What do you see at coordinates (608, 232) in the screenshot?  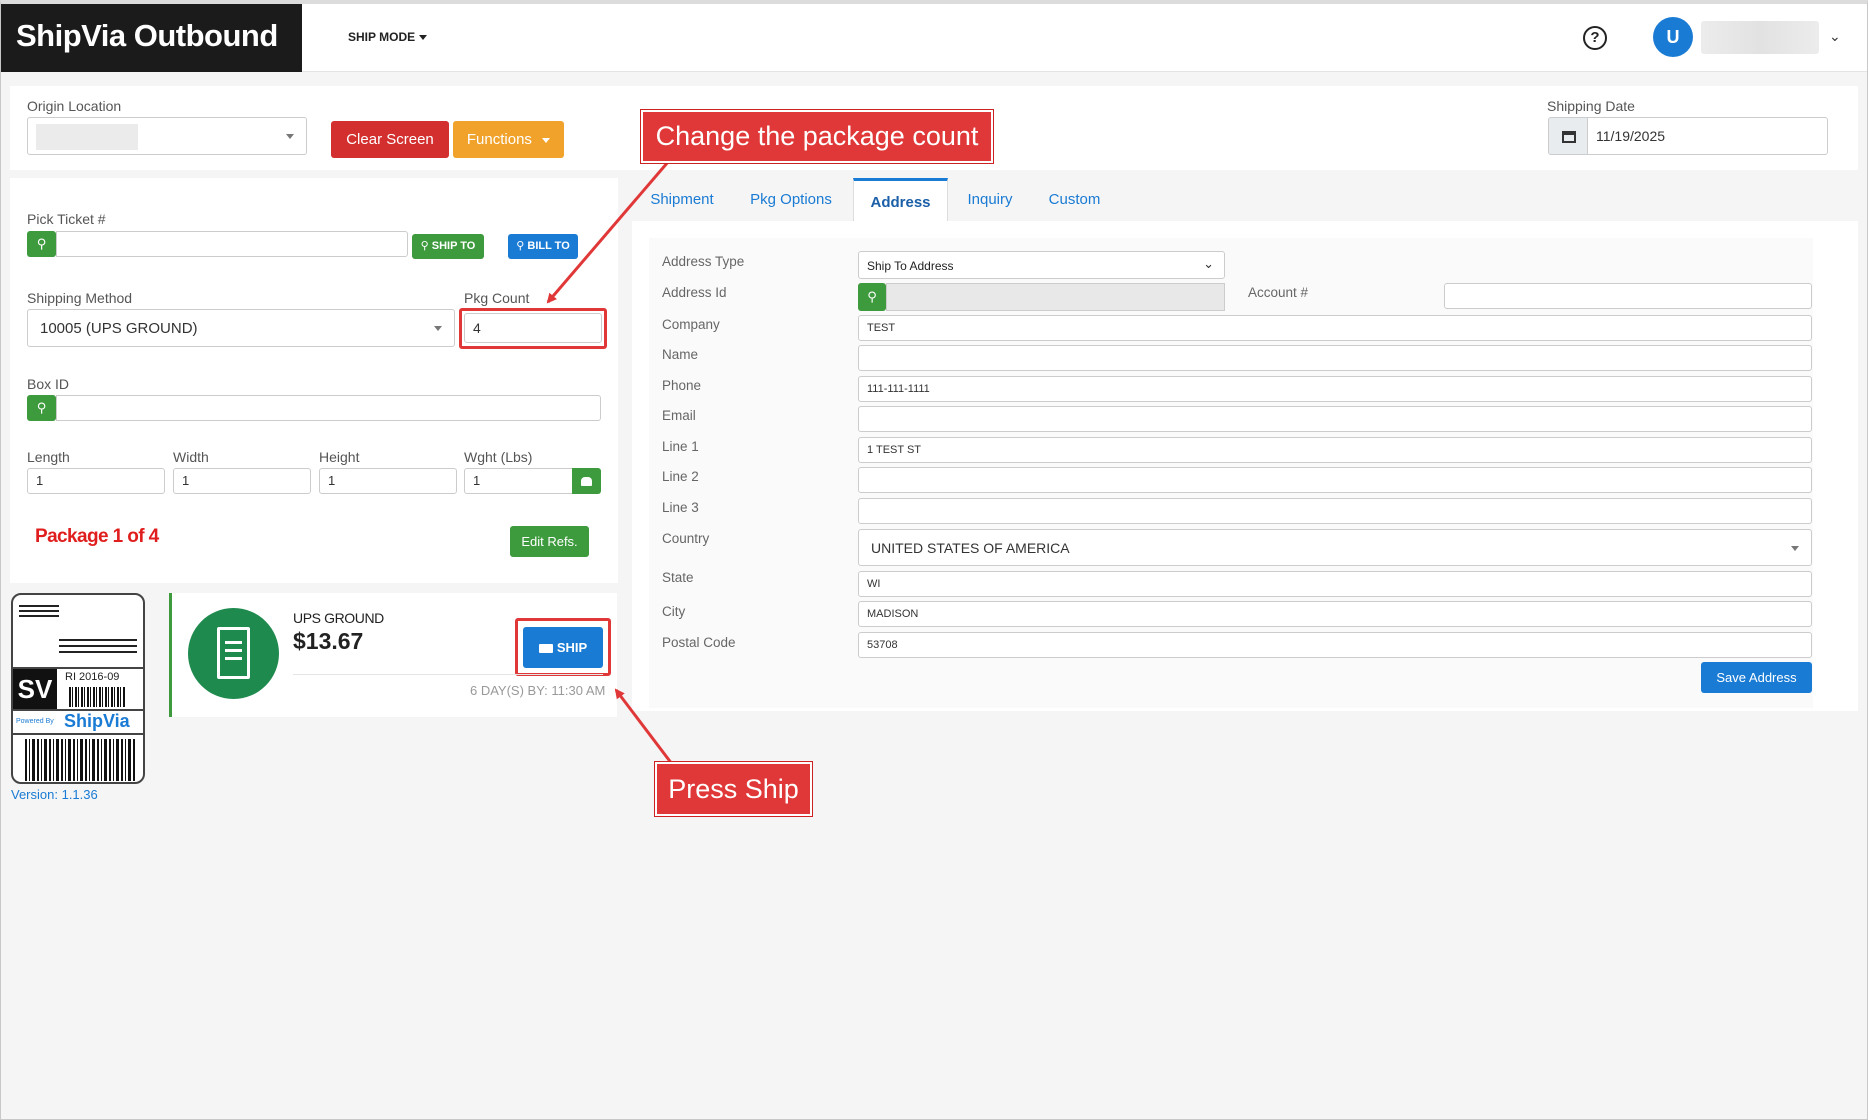 I see `arrow-to-pkg-count` at bounding box center [608, 232].